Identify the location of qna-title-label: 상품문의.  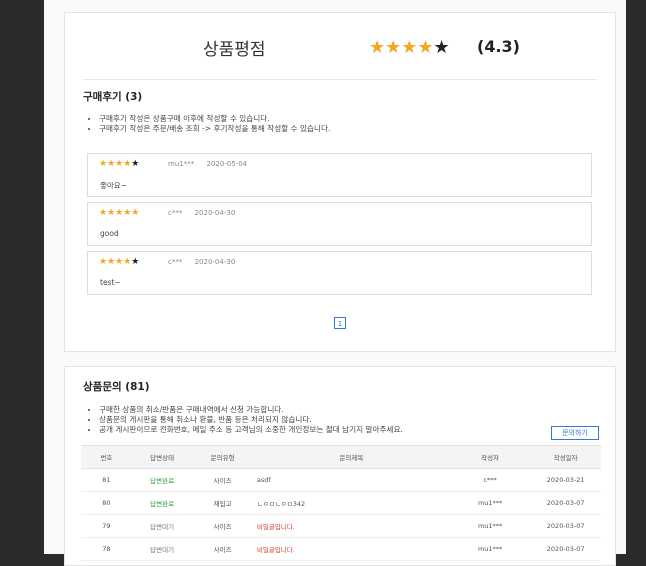
(102, 387).